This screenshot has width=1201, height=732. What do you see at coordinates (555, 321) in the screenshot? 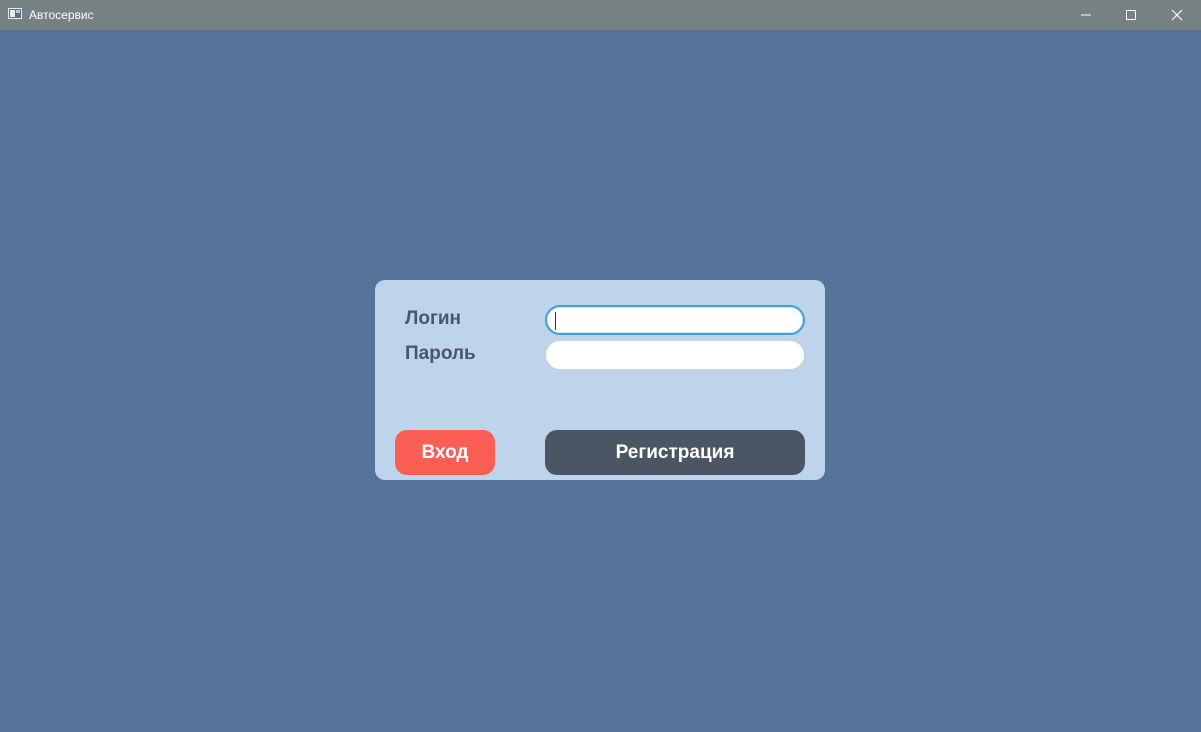
I see `text-caret` at bounding box center [555, 321].